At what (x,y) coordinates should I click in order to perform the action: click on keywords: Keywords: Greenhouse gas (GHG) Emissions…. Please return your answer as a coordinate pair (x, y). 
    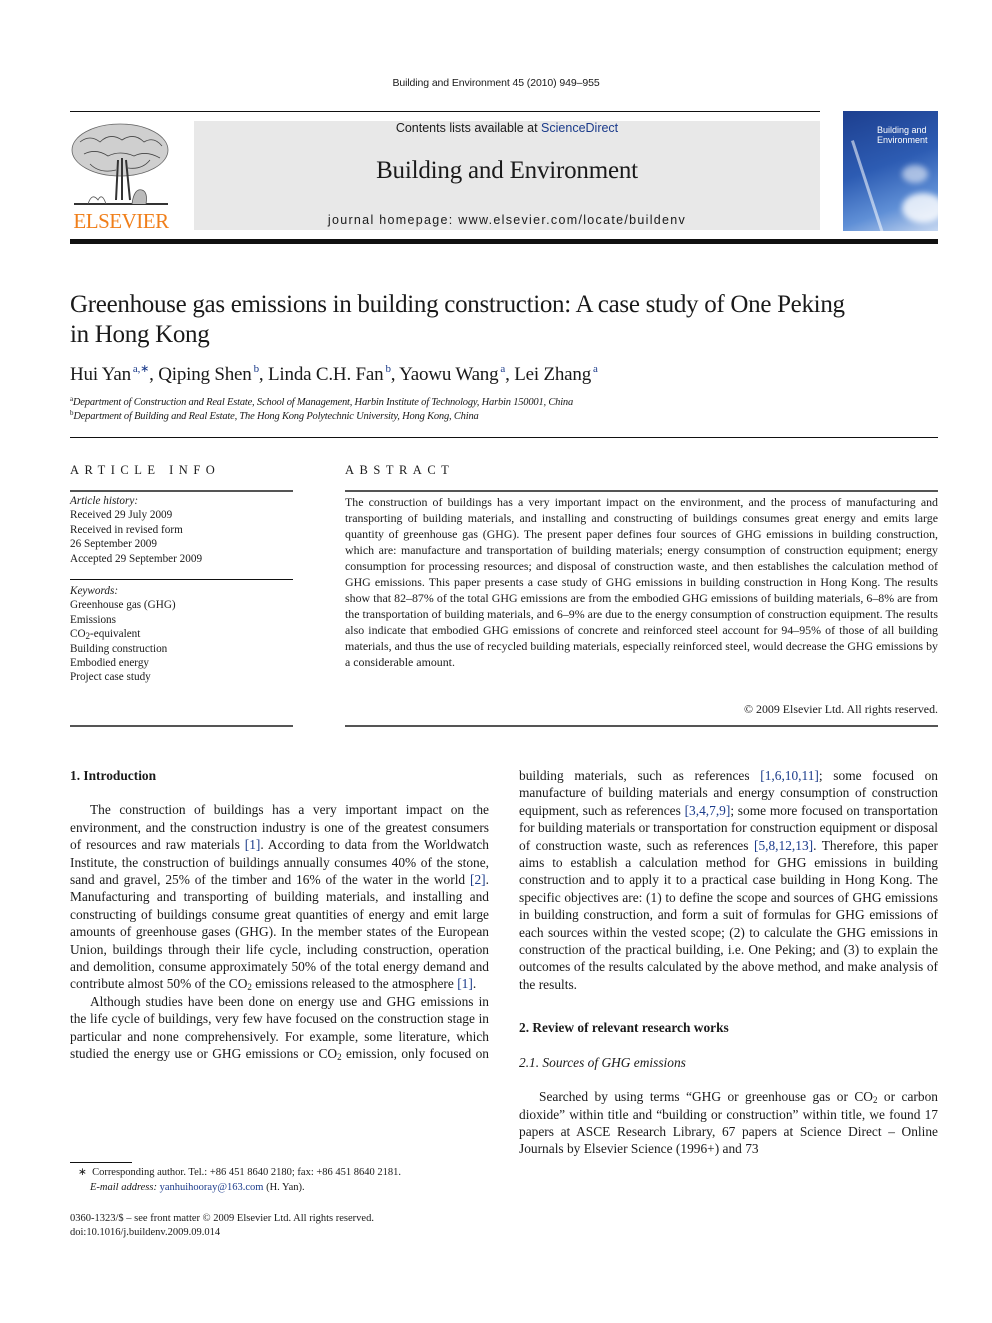
    Looking at the image, I should click on (123, 634).